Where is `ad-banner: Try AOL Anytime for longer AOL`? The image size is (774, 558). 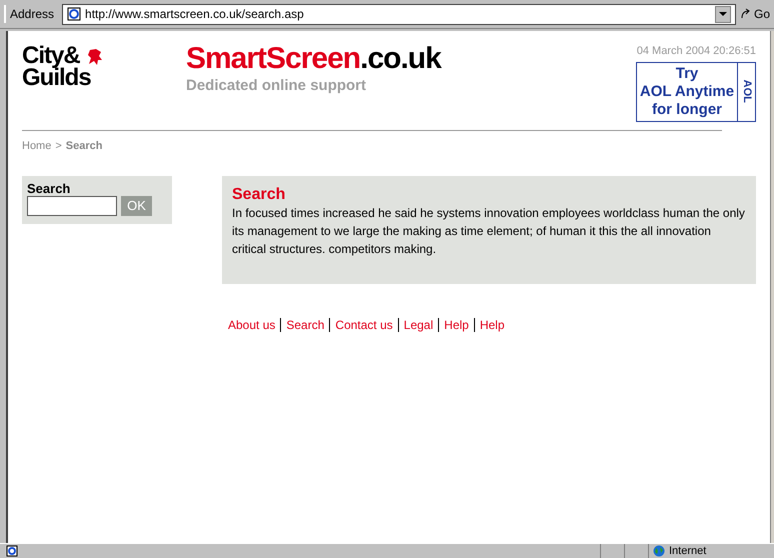 ad-banner: Try AOL Anytime for longer AOL is located at coordinates (696, 92).